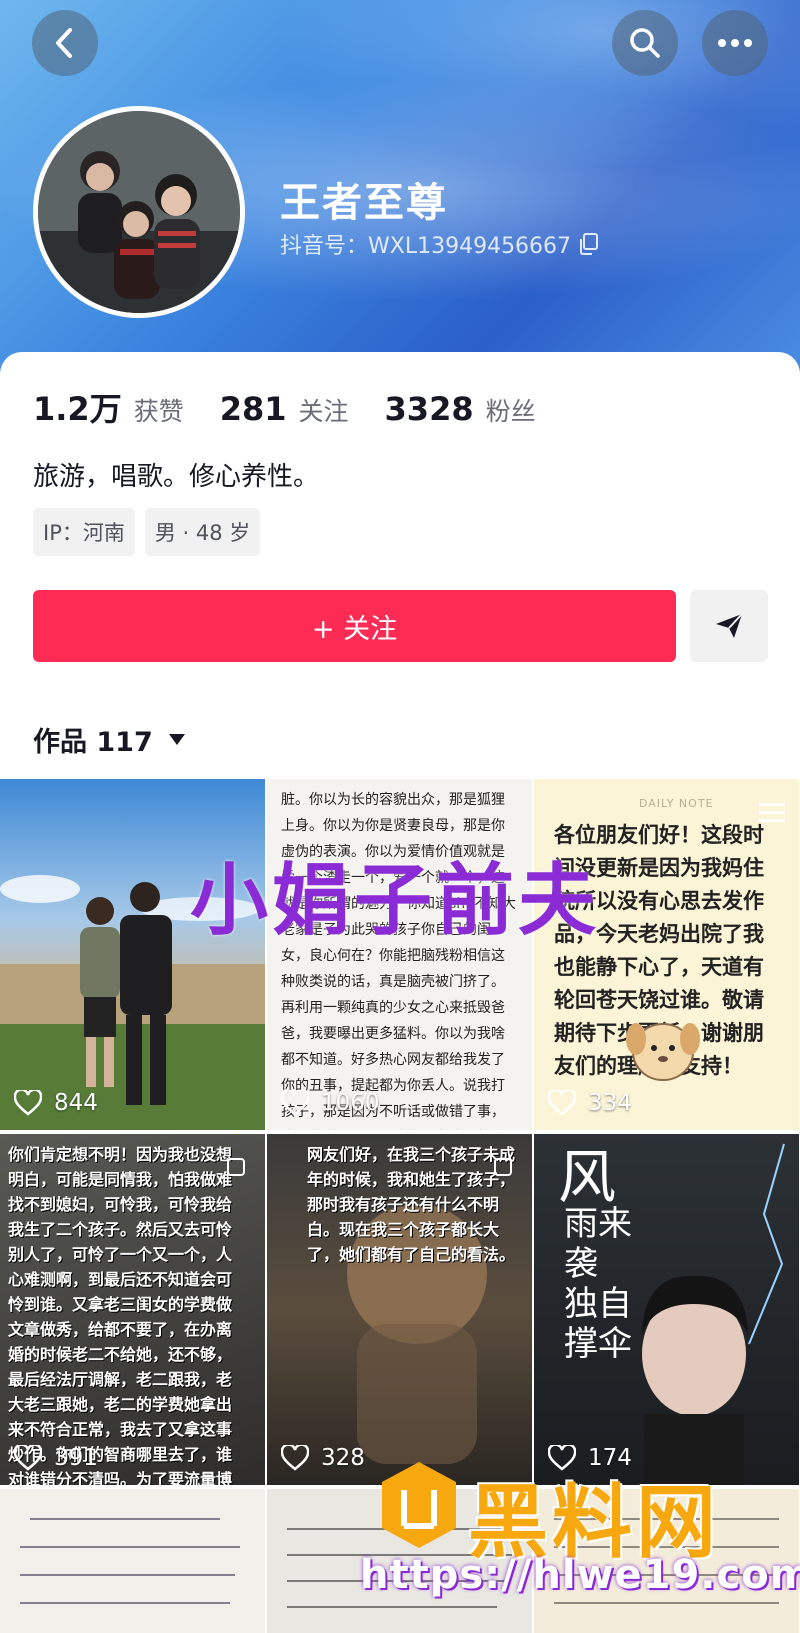  Describe the element at coordinates (663, 1052) in the screenshot. I see `dog-sticker-icon` at that location.